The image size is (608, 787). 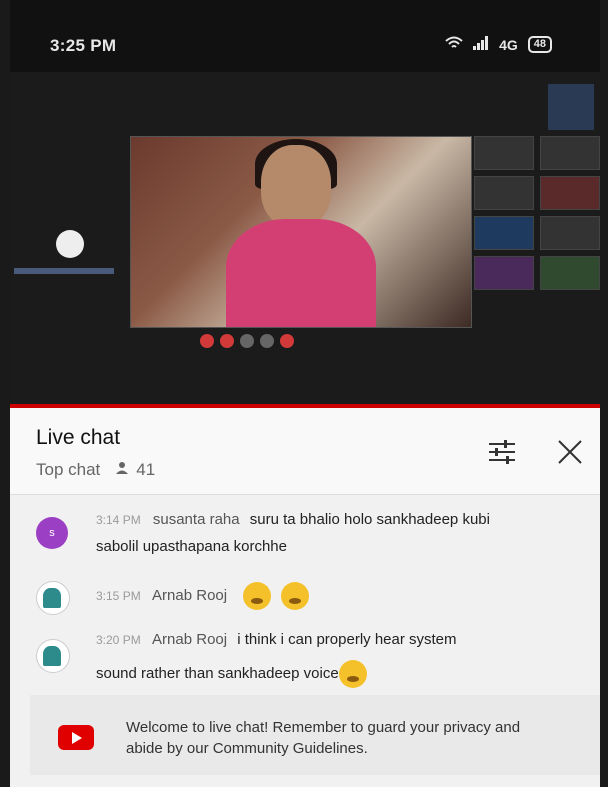 What do you see at coordinates (83, 45) in the screenshot?
I see `status-time: 3:25 PM` at bounding box center [83, 45].